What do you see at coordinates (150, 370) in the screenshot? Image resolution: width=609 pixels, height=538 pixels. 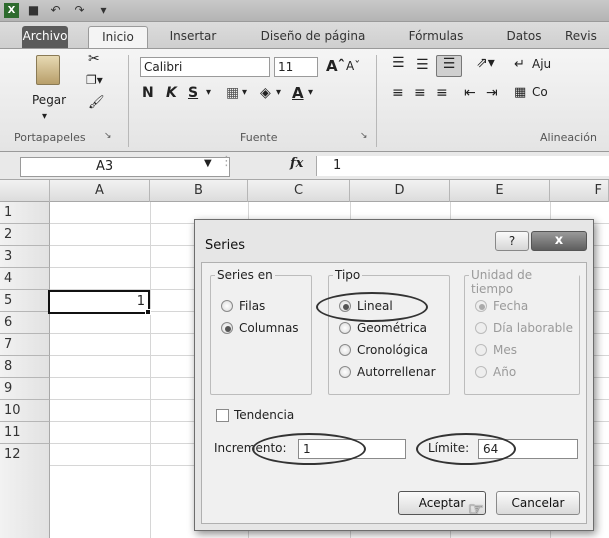 I see `gridline` at bounding box center [150, 370].